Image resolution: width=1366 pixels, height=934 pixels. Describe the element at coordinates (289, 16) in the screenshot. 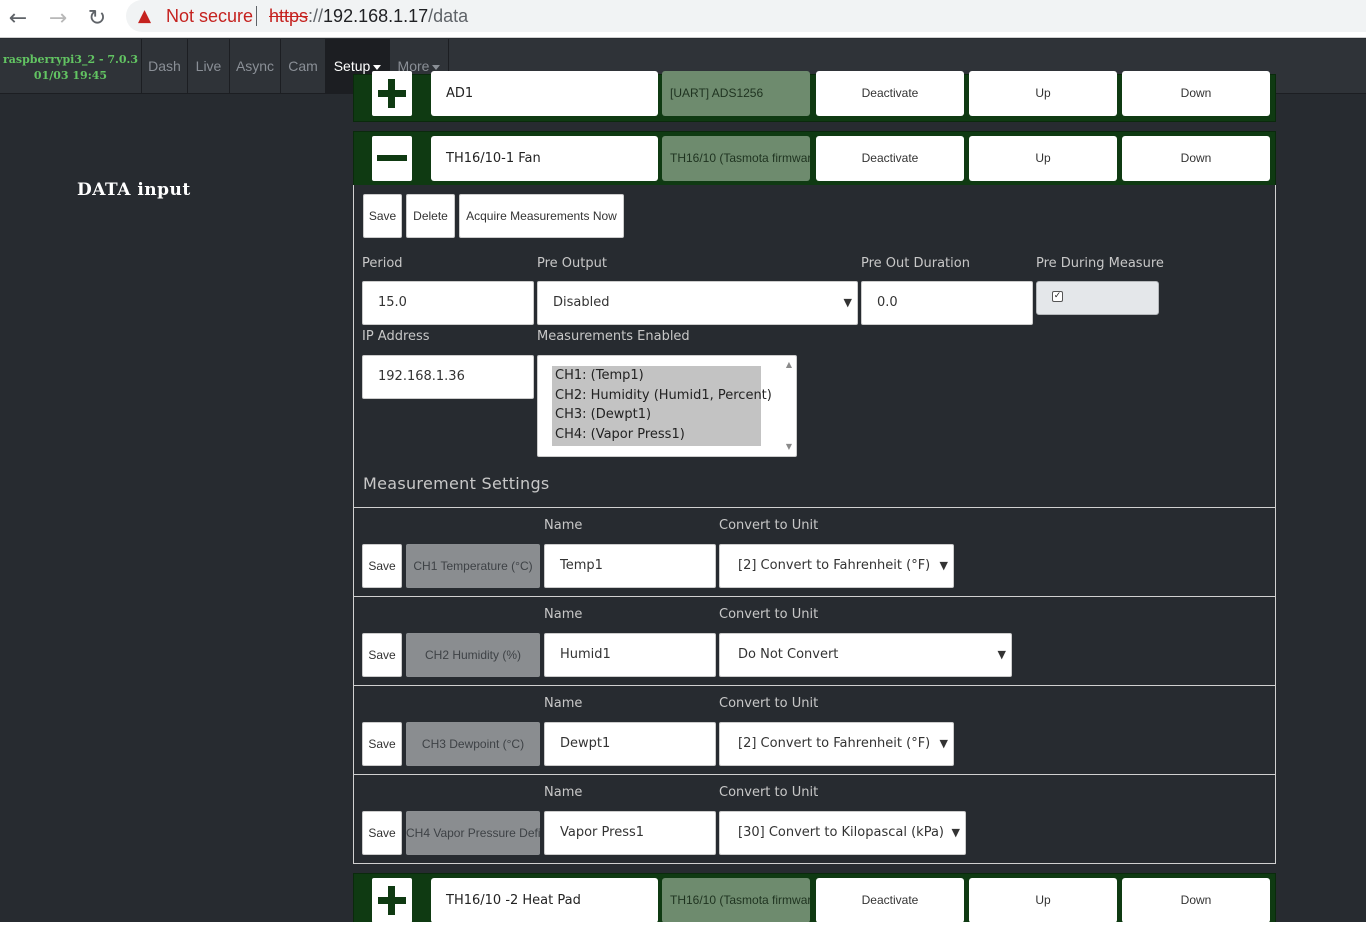

I see `url-scheme: https` at that location.